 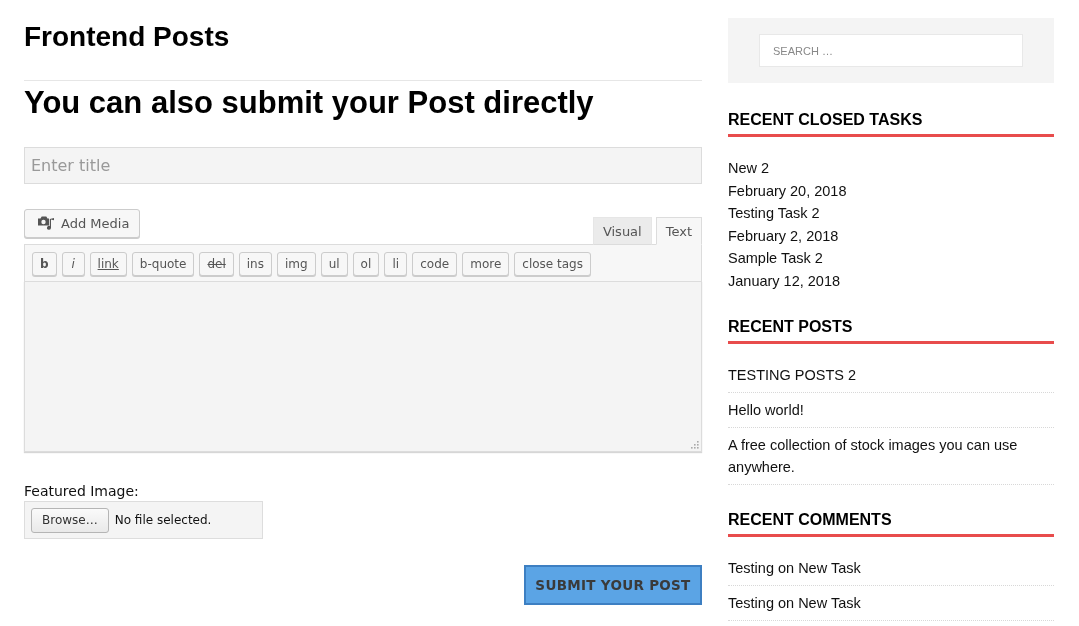 What do you see at coordinates (891, 523) in the screenshot?
I see `widget-heading: RECENT COMMENTS` at bounding box center [891, 523].